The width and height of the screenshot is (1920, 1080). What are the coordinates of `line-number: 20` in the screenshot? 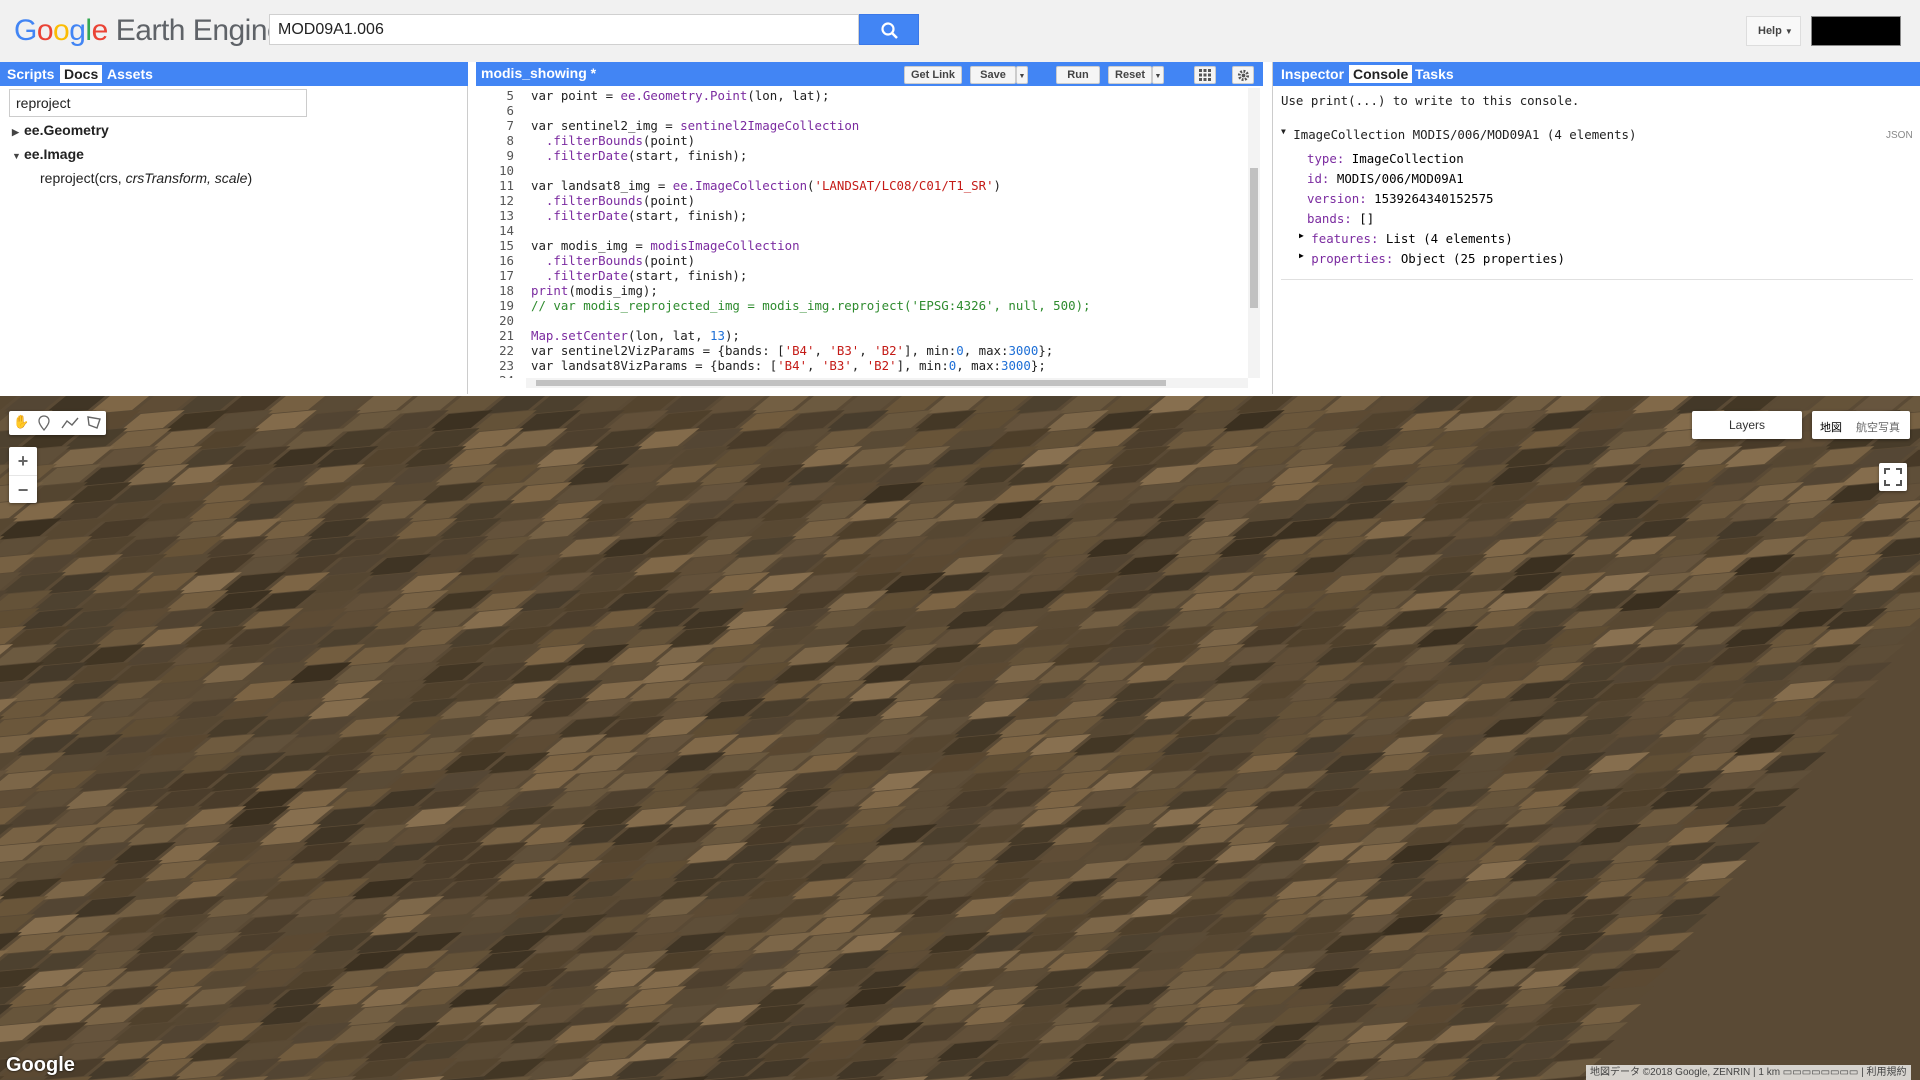 It's located at (506, 320).